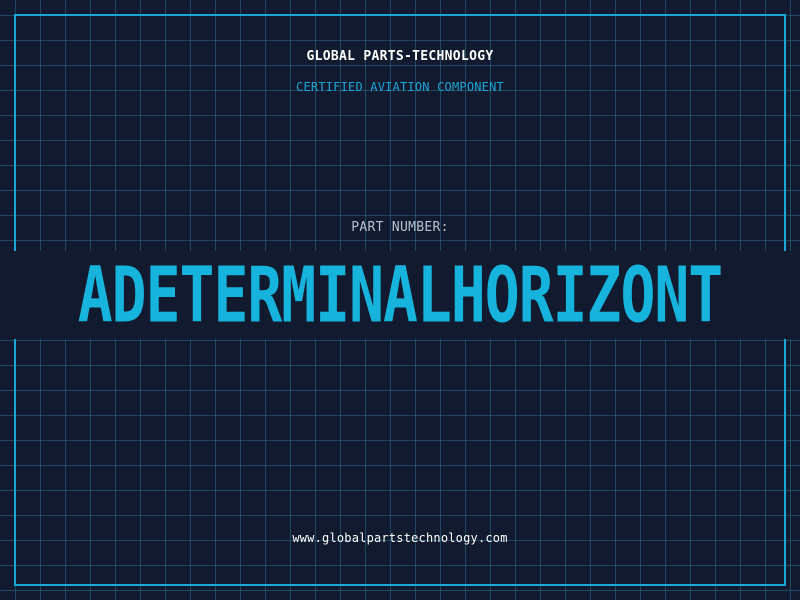 This screenshot has height=600, width=800. I want to click on part-number-label: PART NUMBER:, so click(400, 227).